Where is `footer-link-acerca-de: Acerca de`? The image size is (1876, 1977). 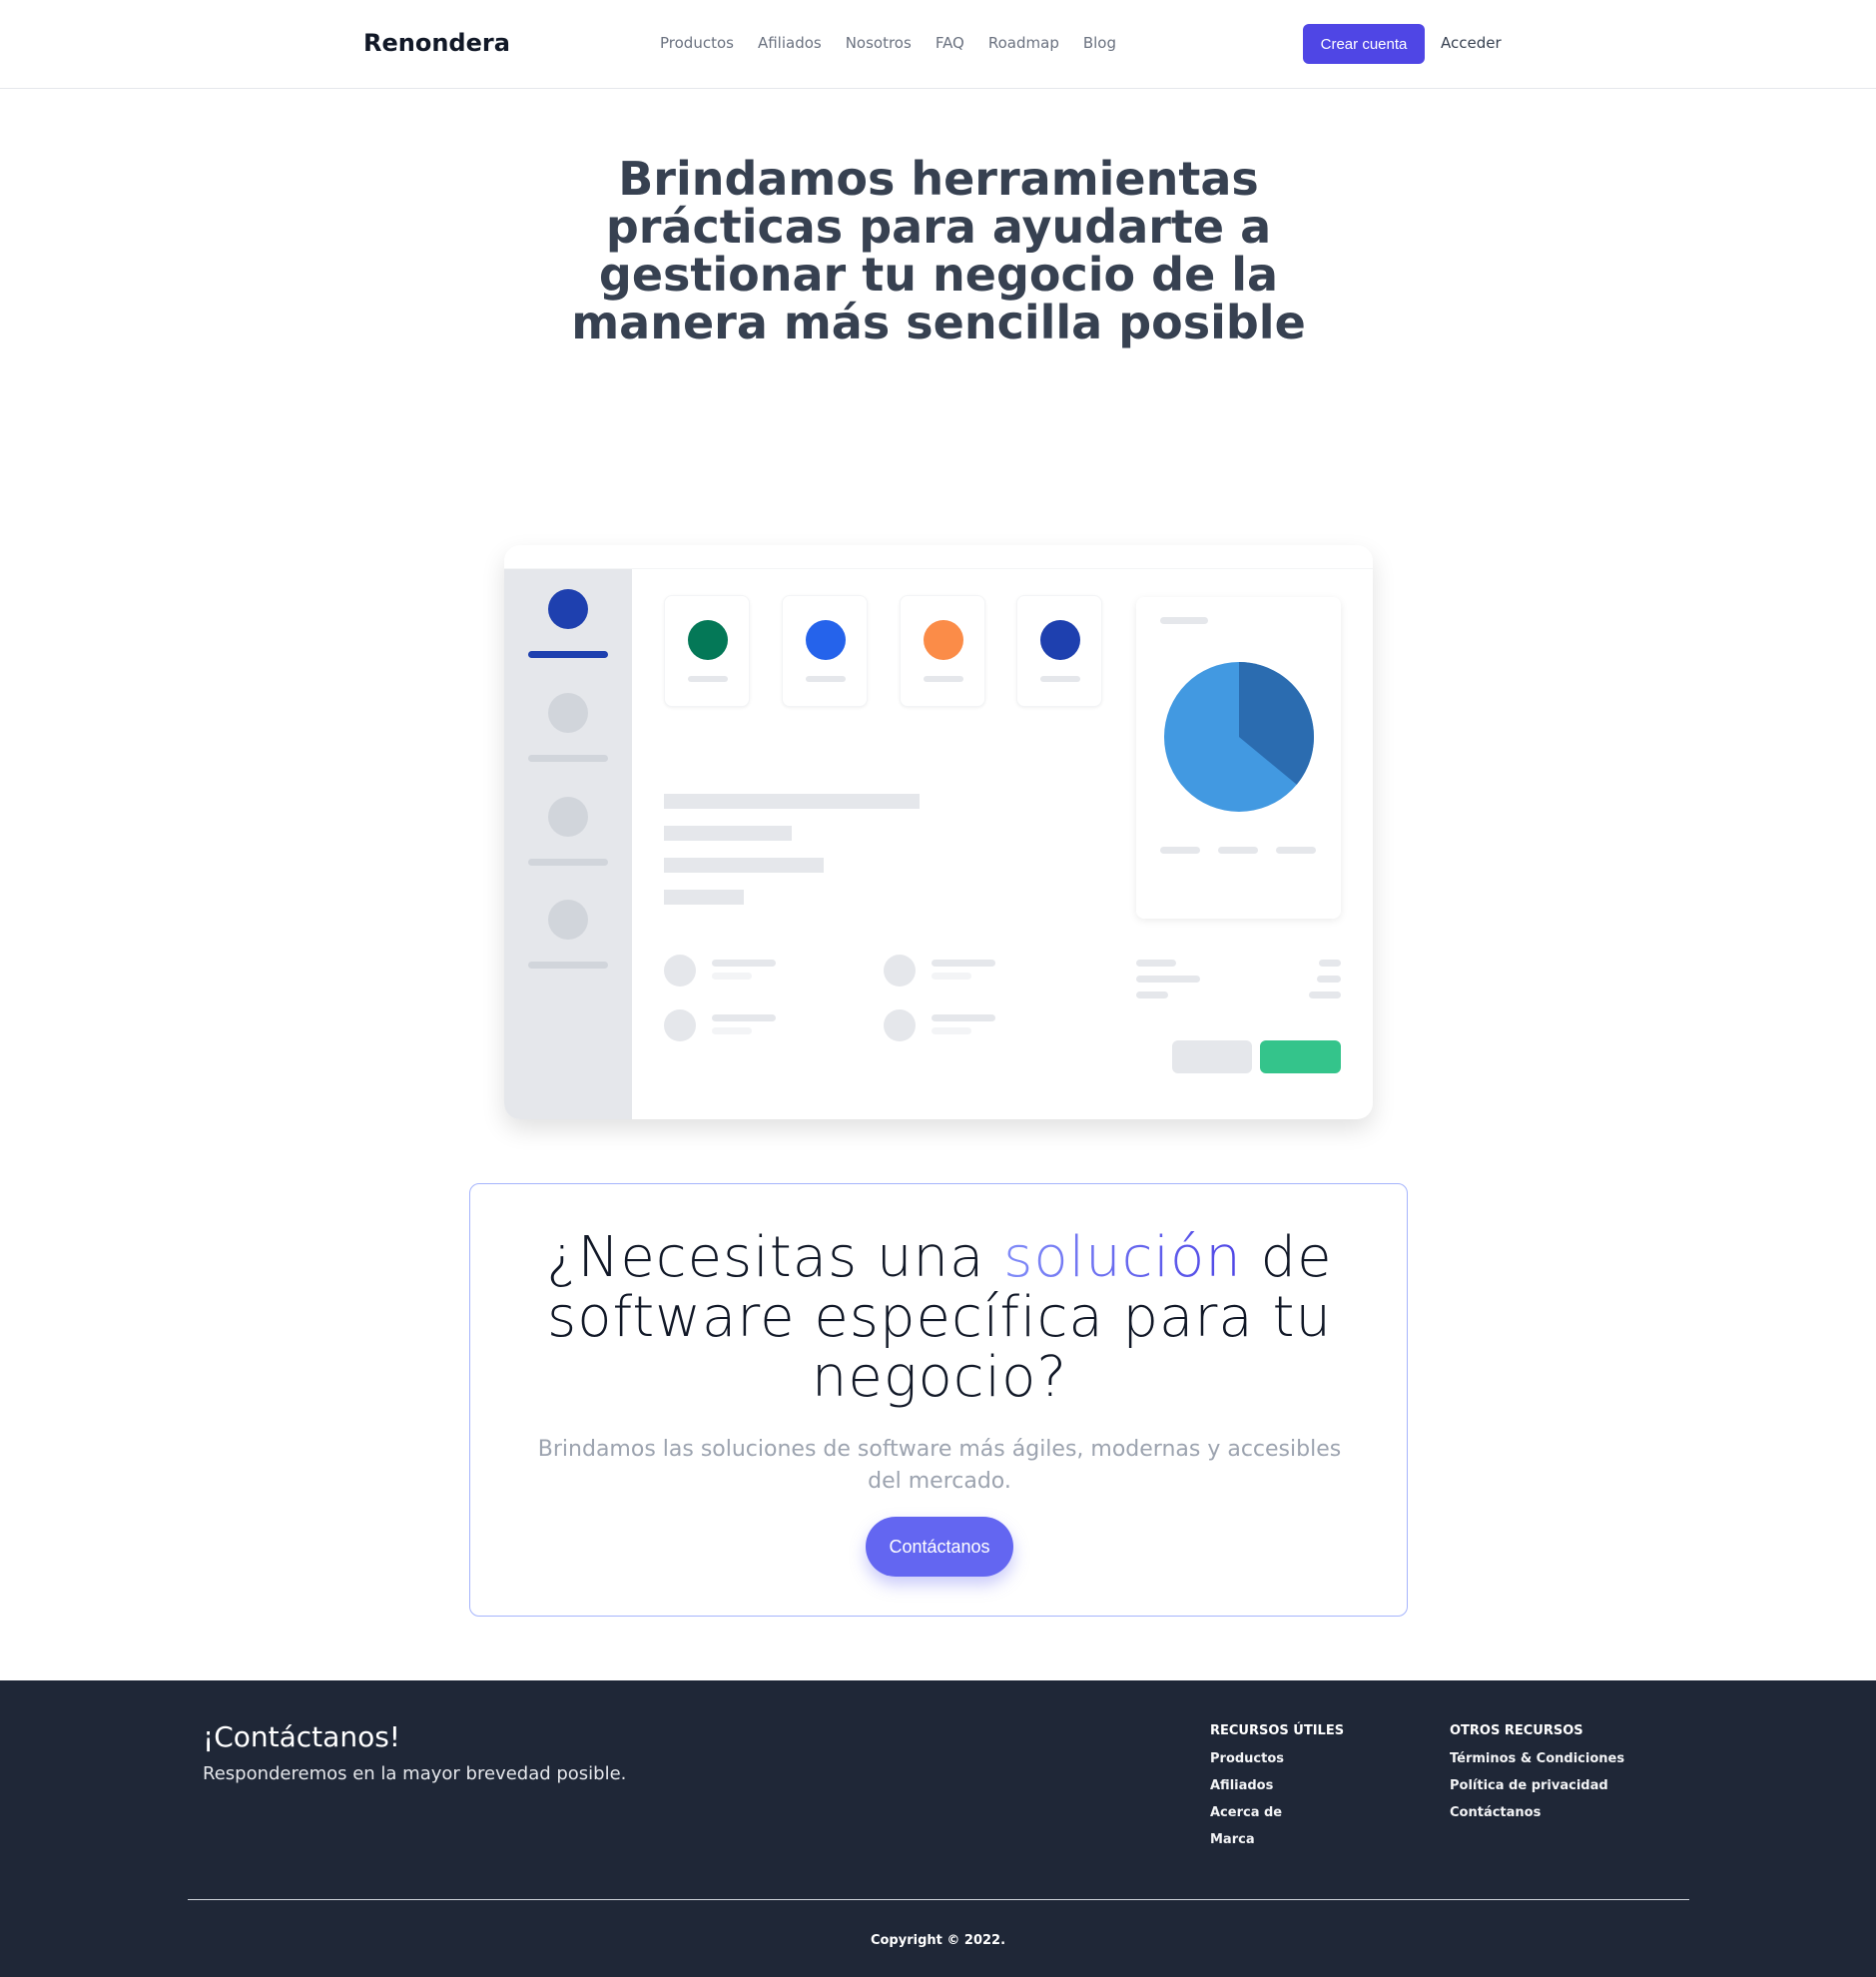
footer-link-acerca-de: Acerca de is located at coordinates (1277, 1812).